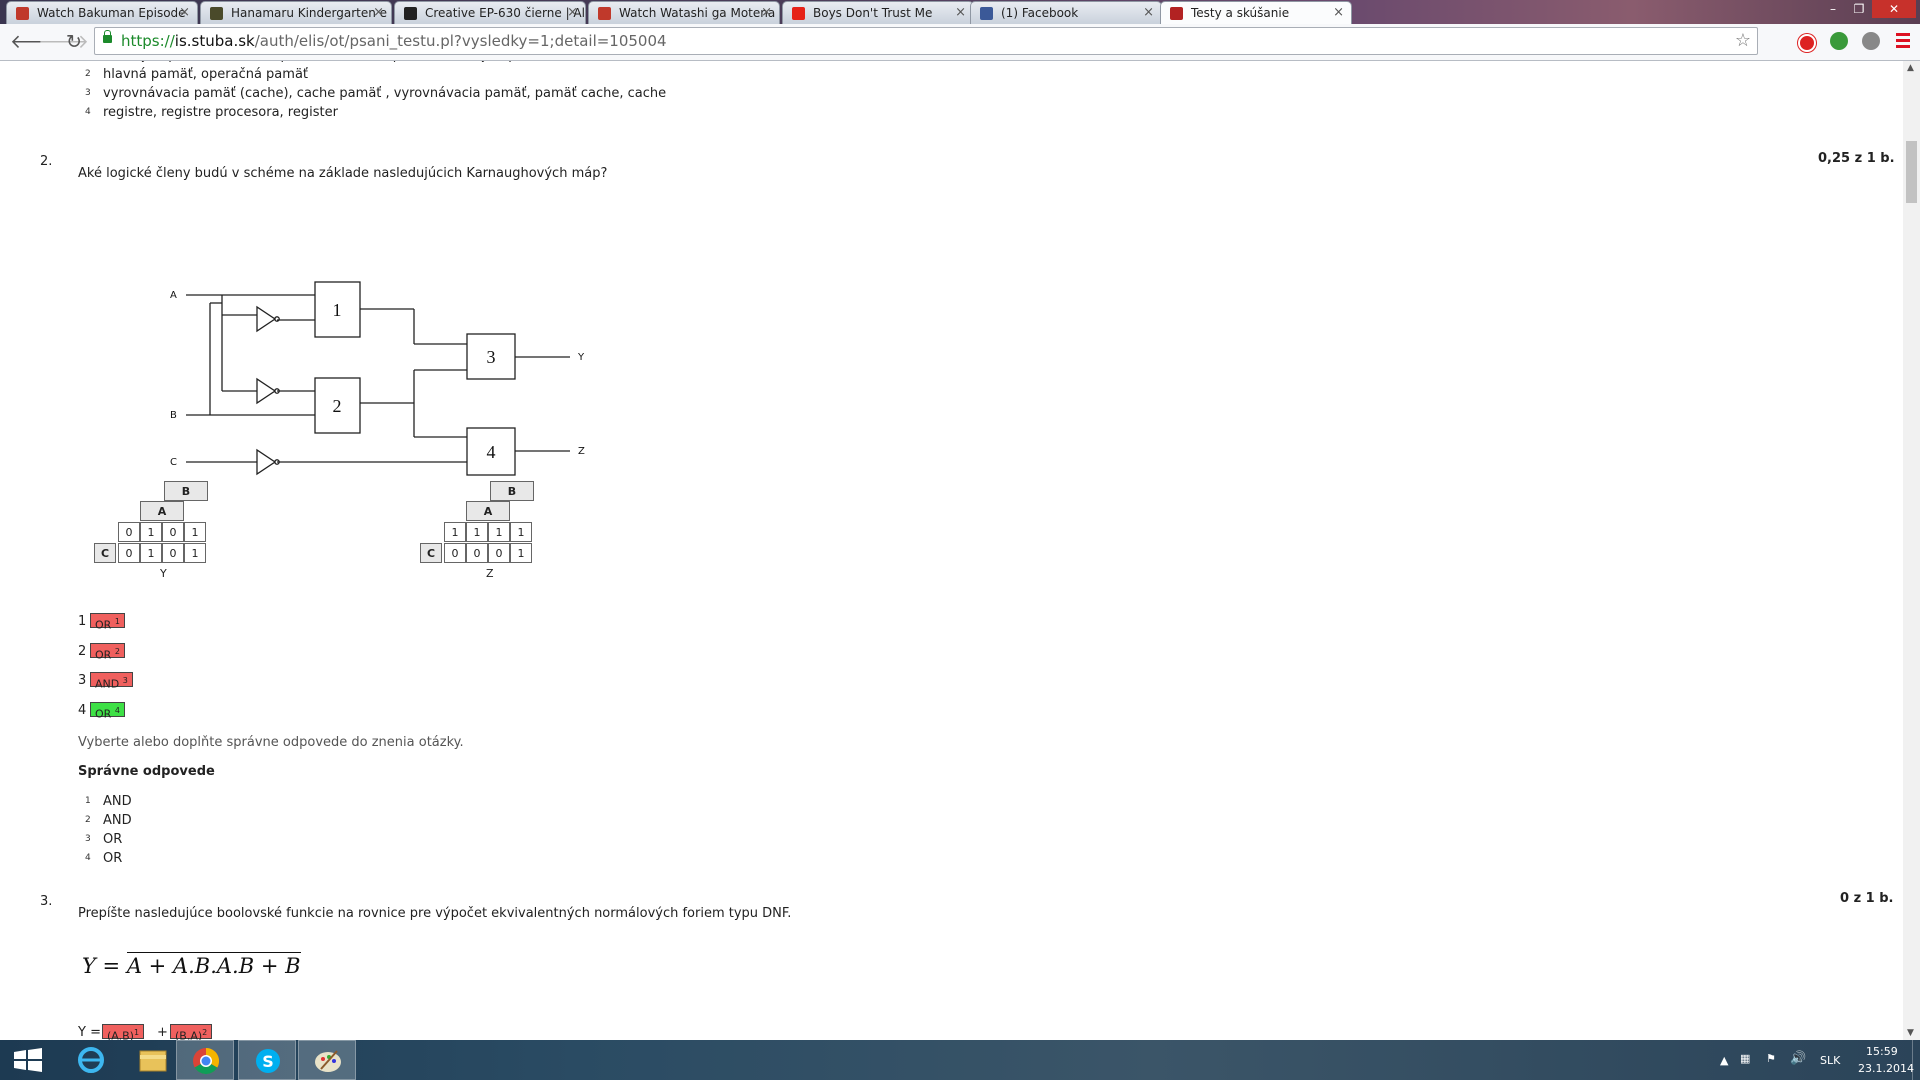  I want to click on karnaugh-map-z: B A C 1 1 1 1 0 0 0 1 Z, so click(480, 541).